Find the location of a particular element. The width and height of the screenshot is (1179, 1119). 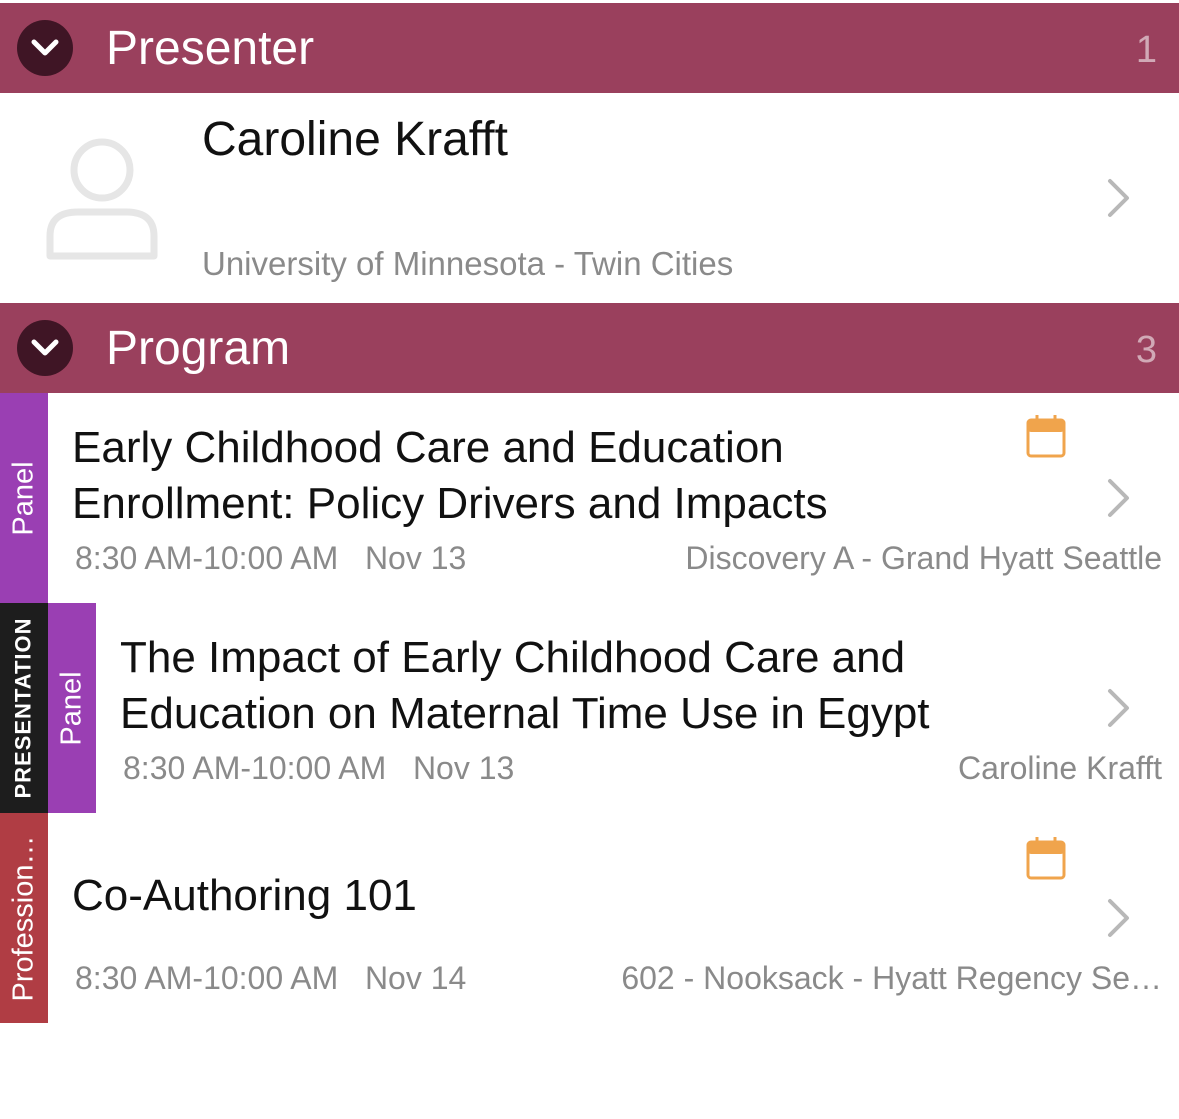

section-count: 3 is located at coordinates (1146, 350).